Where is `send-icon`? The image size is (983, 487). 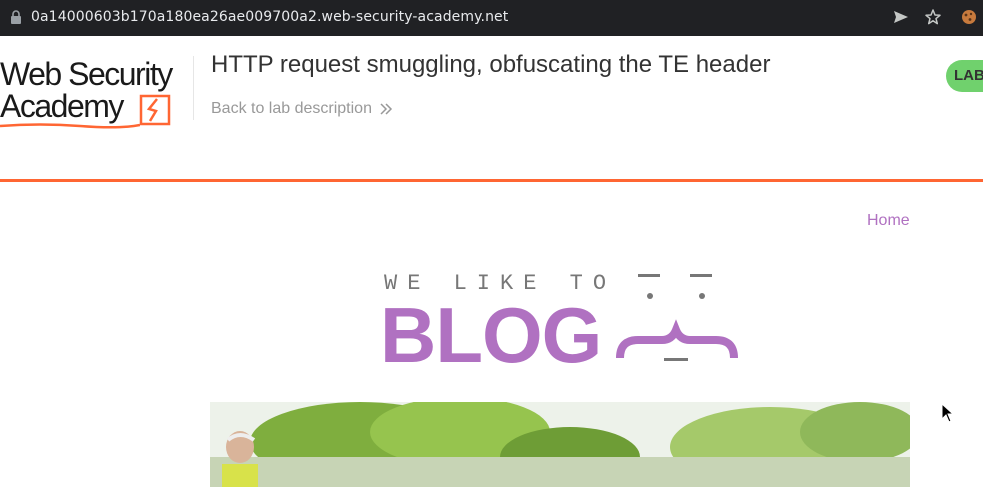 send-icon is located at coordinates (901, 17).